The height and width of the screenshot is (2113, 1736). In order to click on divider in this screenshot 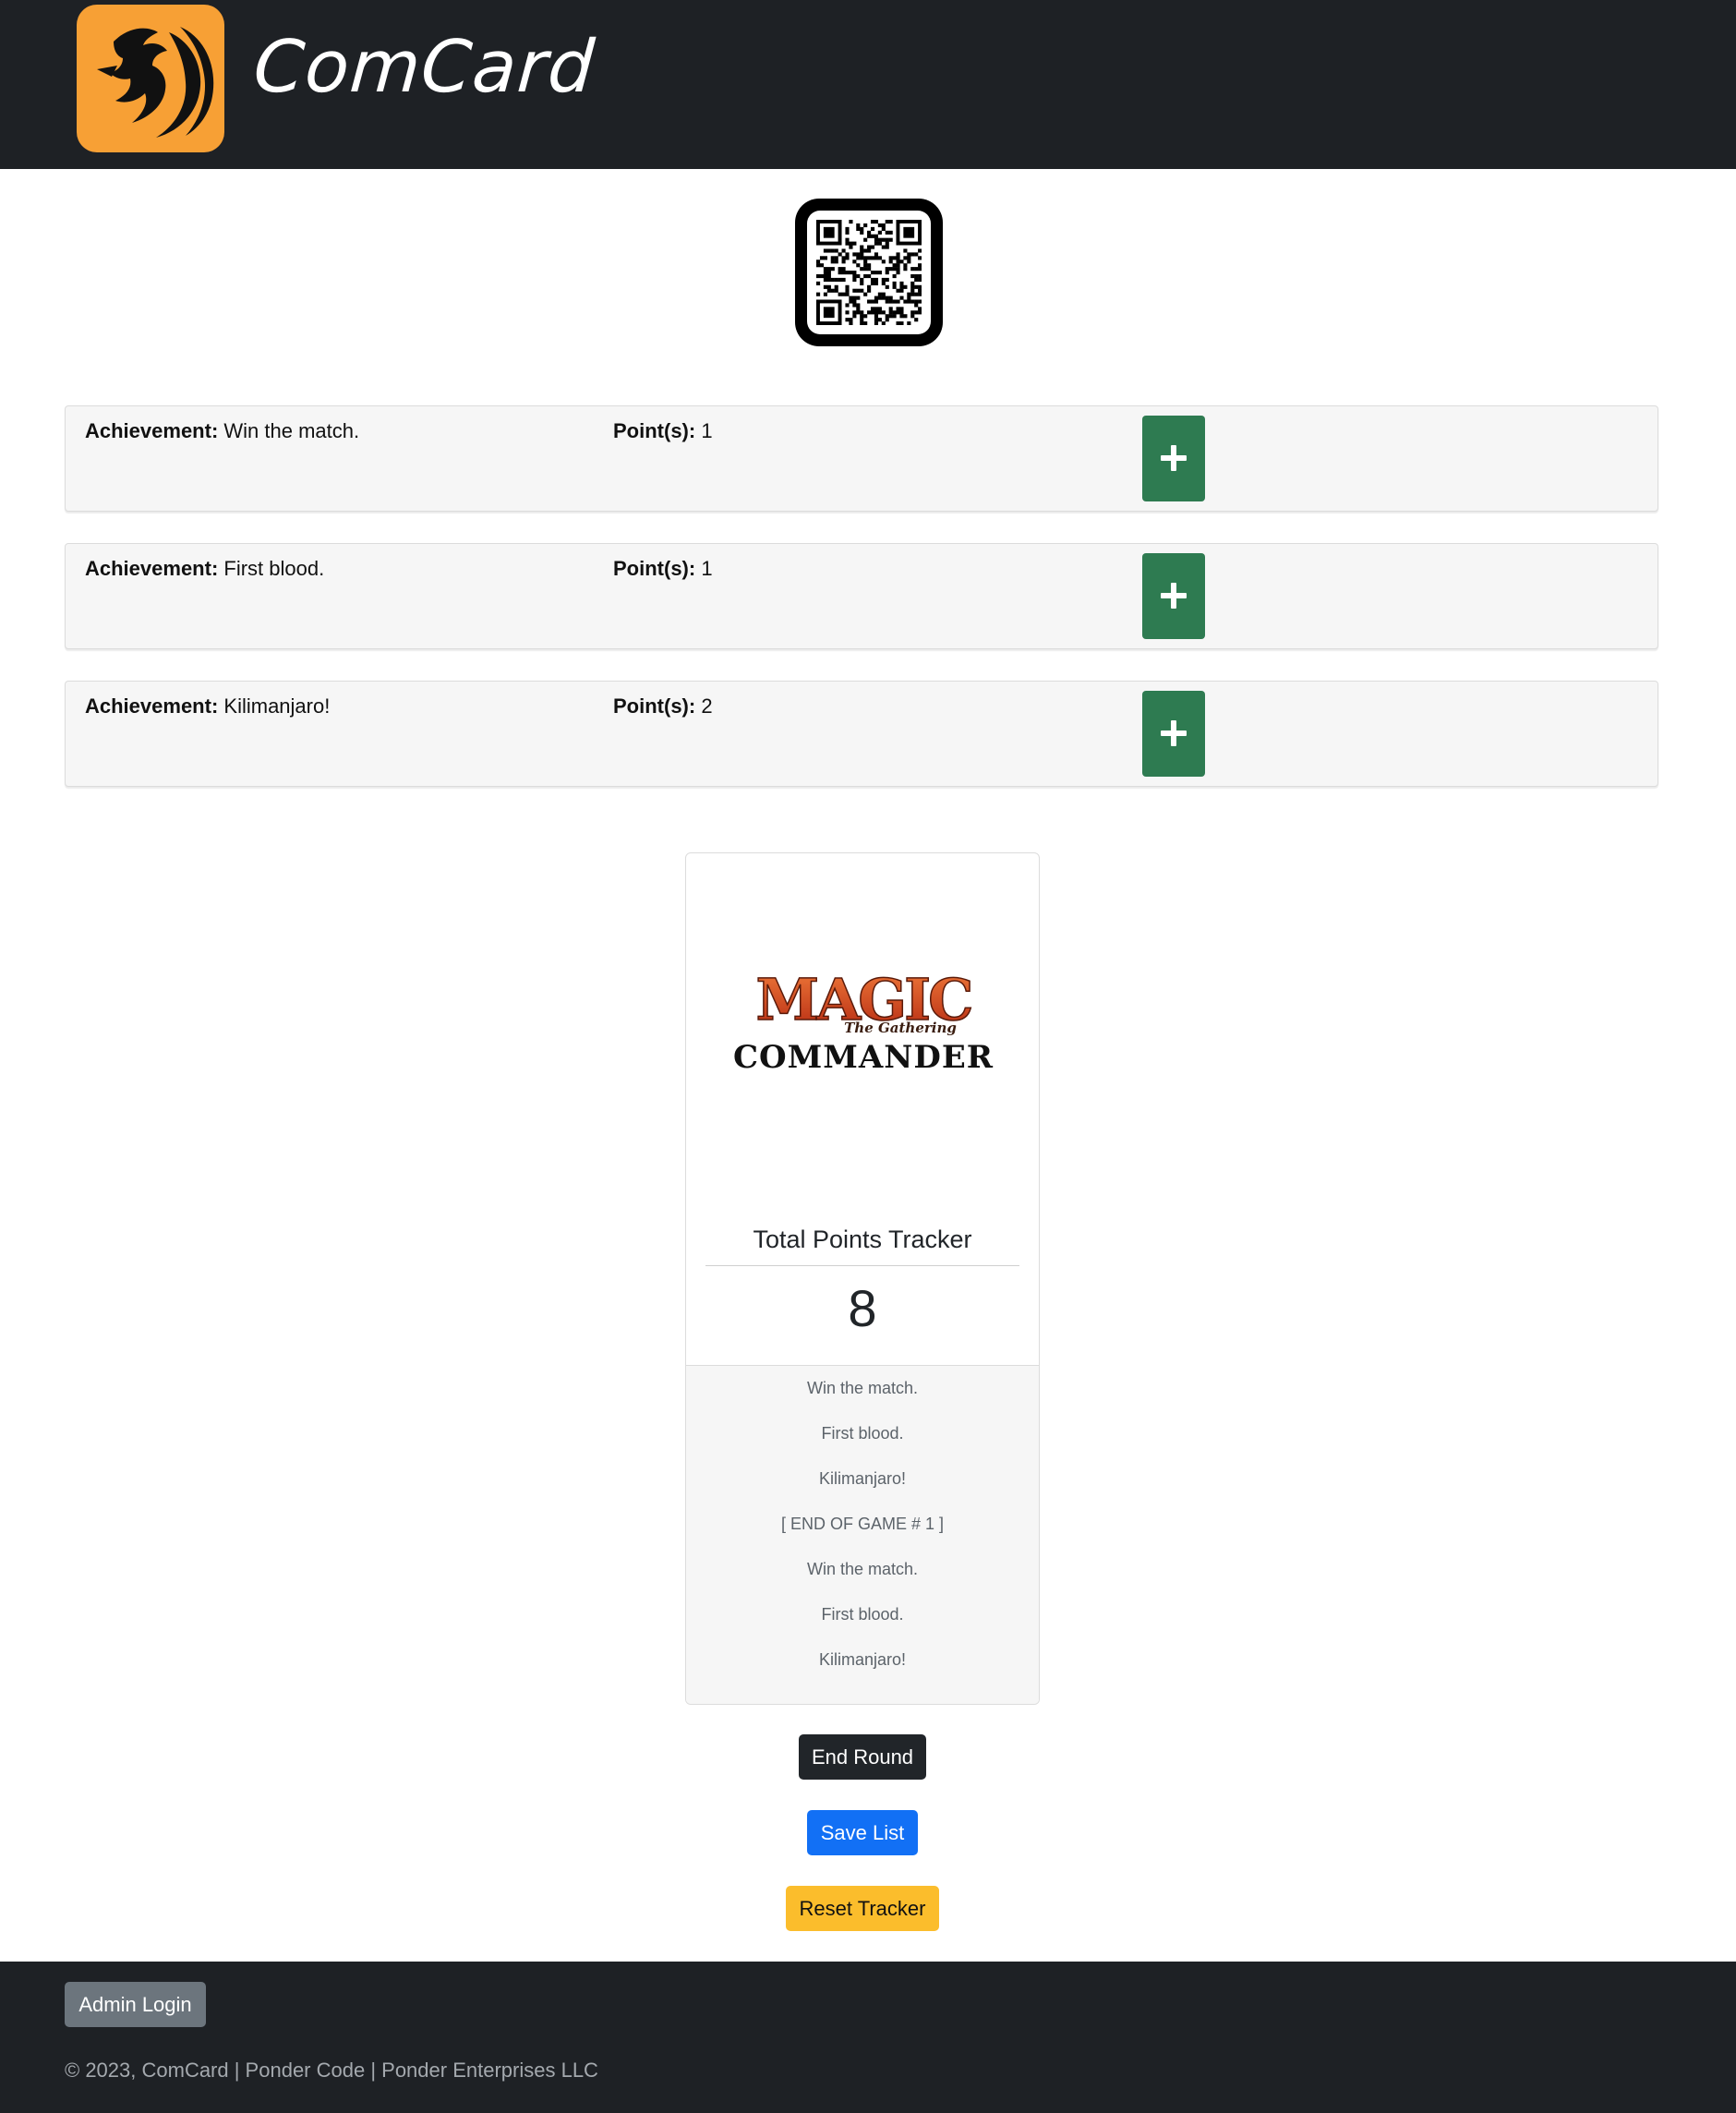, I will do `click(862, 1265)`.